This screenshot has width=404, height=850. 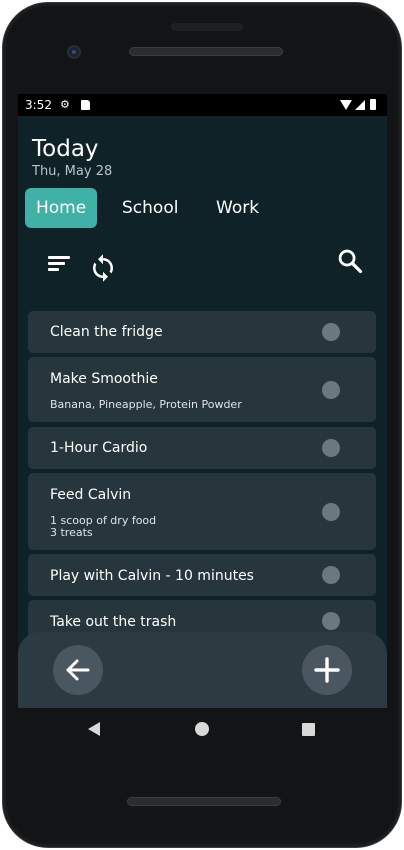 I want to click on task-title: 1-Hour Cardio, so click(x=99, y=448).